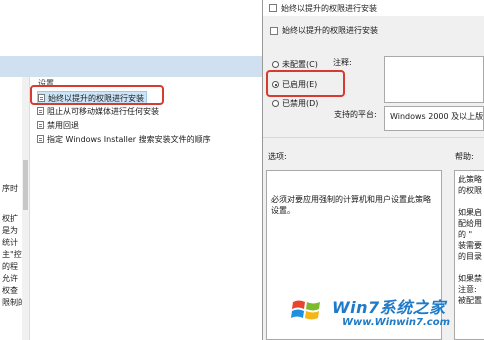 This screenshot has height=340, width=484. Describe the element at coordinates (470, 190) in the screenshot. I see `help-text-line: 的权限` at that location.